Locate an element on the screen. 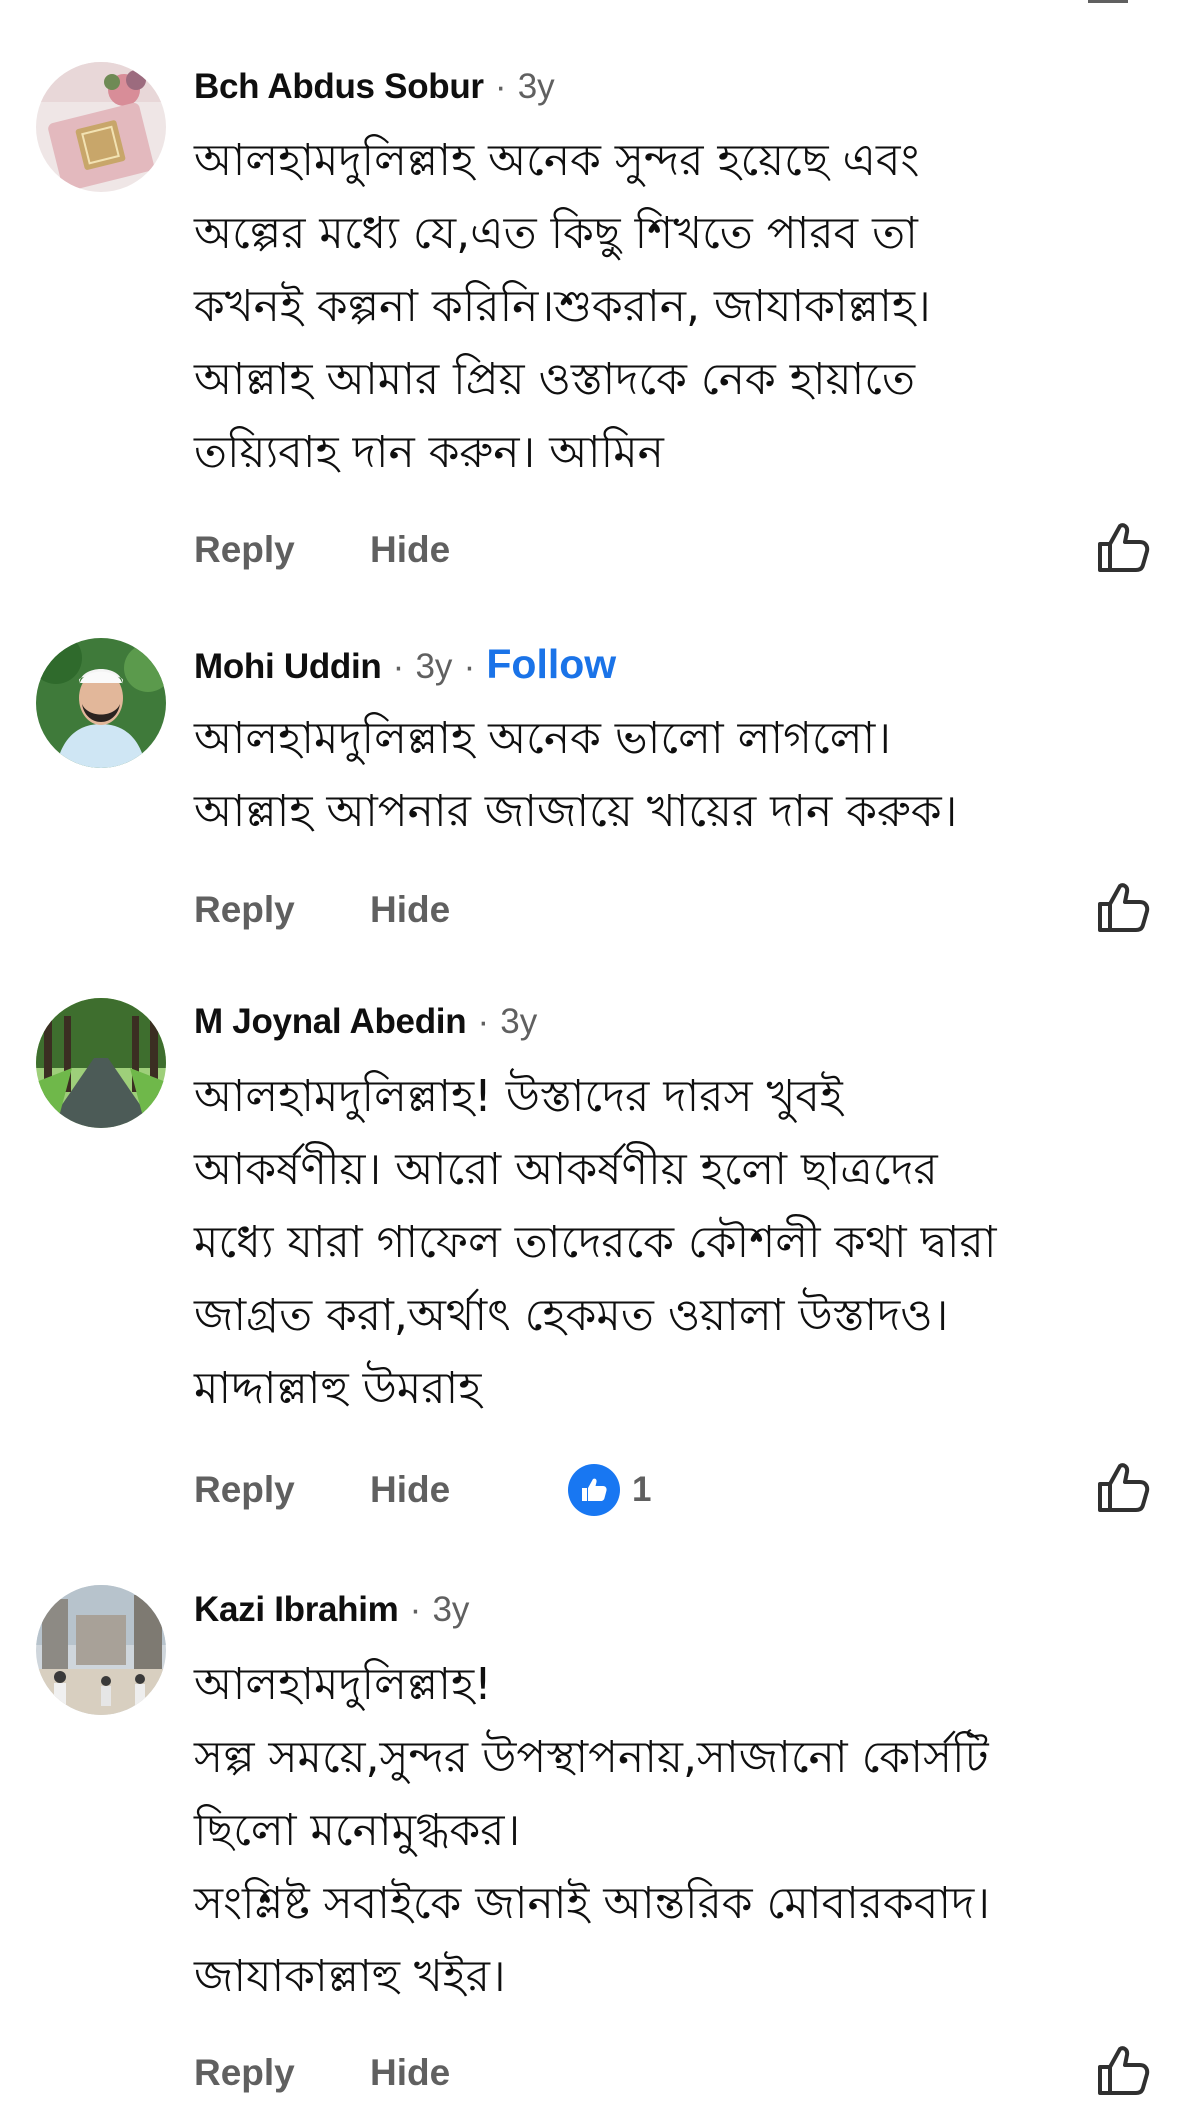 The height and width of the screenshot is (2126, 1197). comment-header: Mohi Uddin · 3y · Follow is located at coordinates (405, 665).